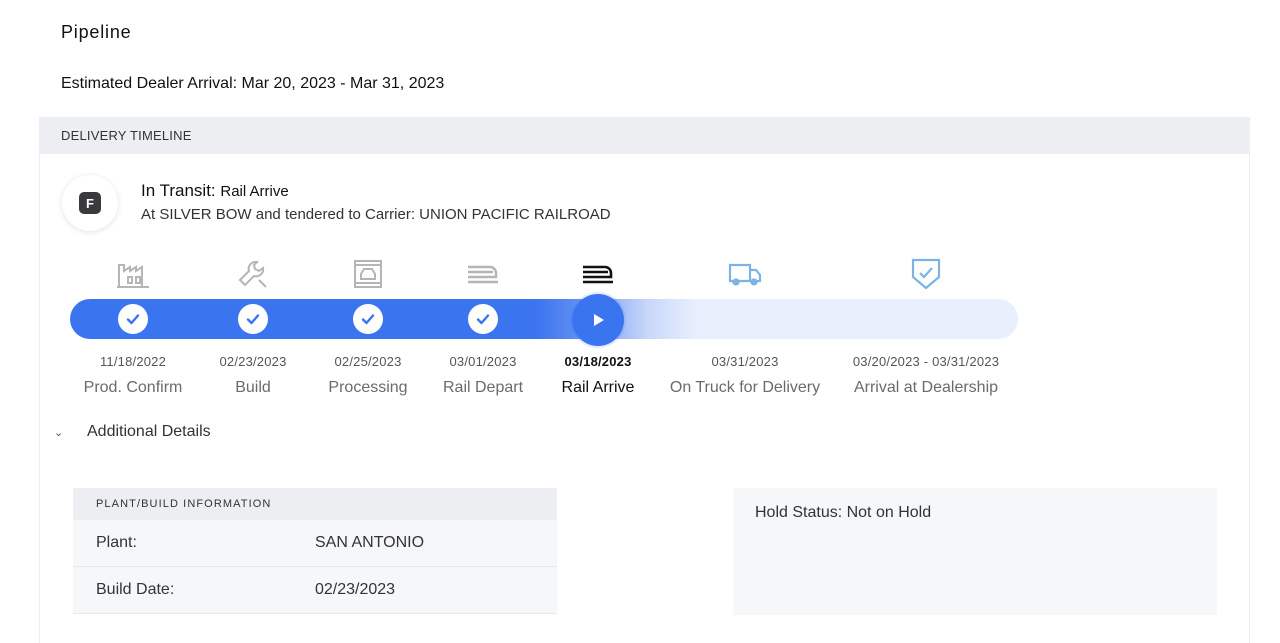 The width and height of the screenshot is (1280, 643). I want to click on page-title: Pipeline, so click(96, 32).